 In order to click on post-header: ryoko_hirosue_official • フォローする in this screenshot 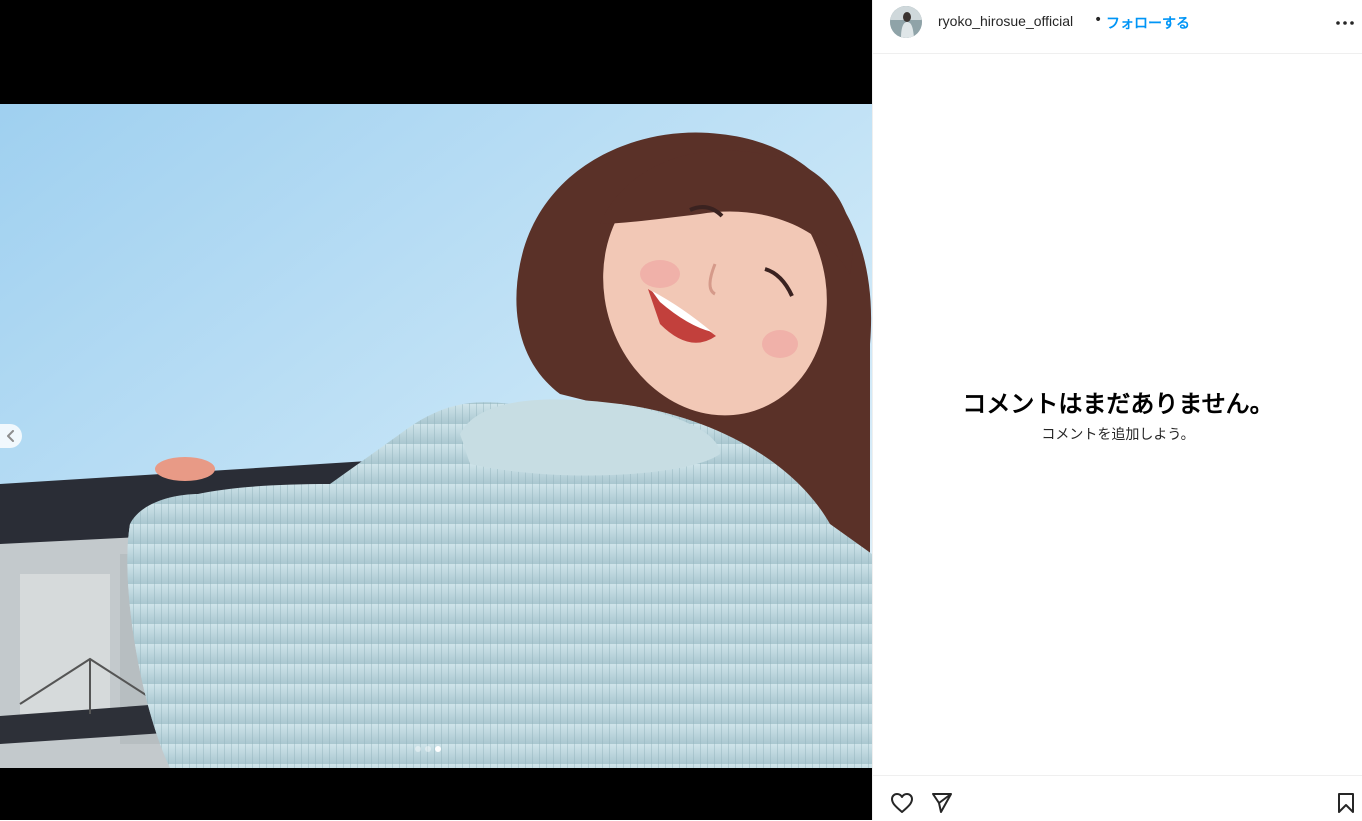, I will do `click(1117, 27)`.